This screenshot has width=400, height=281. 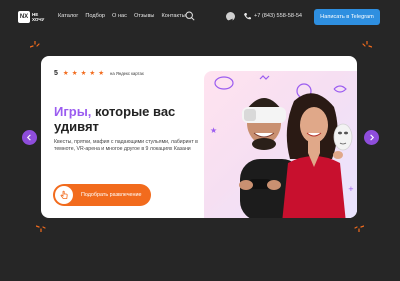 What do you see at coordinates (134, 119) in the screenshot?
I see `hero-title: Игры, которые вас удивят` at bounding box center [134, 119].